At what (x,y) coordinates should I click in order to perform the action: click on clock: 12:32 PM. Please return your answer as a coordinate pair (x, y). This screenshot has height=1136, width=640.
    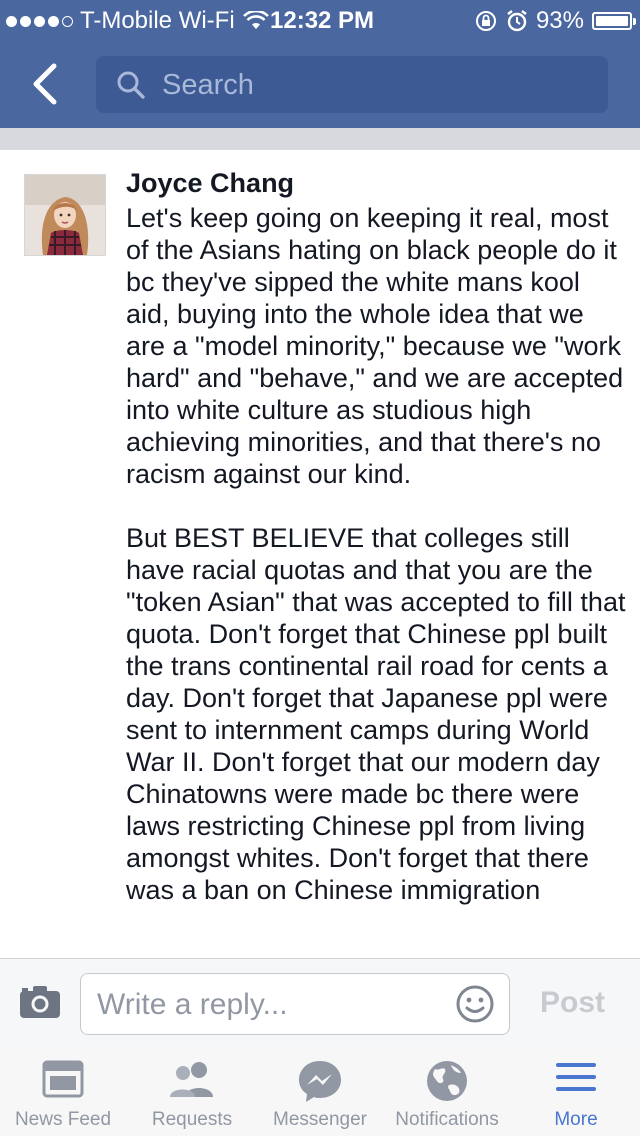
    Looking at the image, I should click on (322, 20).